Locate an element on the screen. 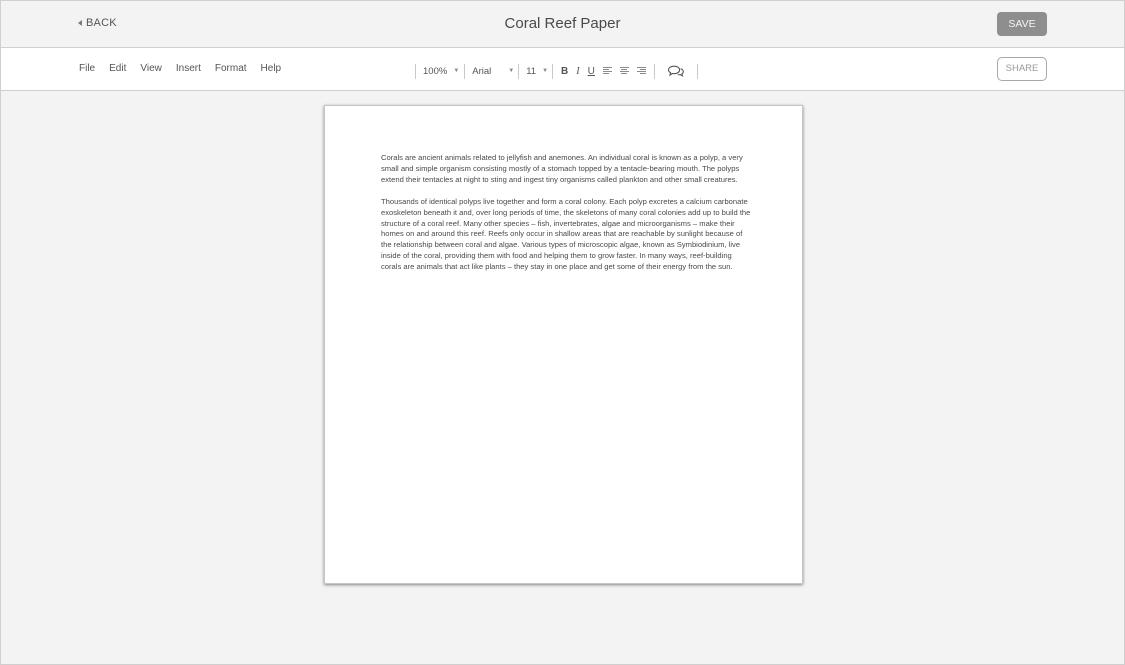  document-title: Coral Reef Paper is located at coordinates (562, 23).